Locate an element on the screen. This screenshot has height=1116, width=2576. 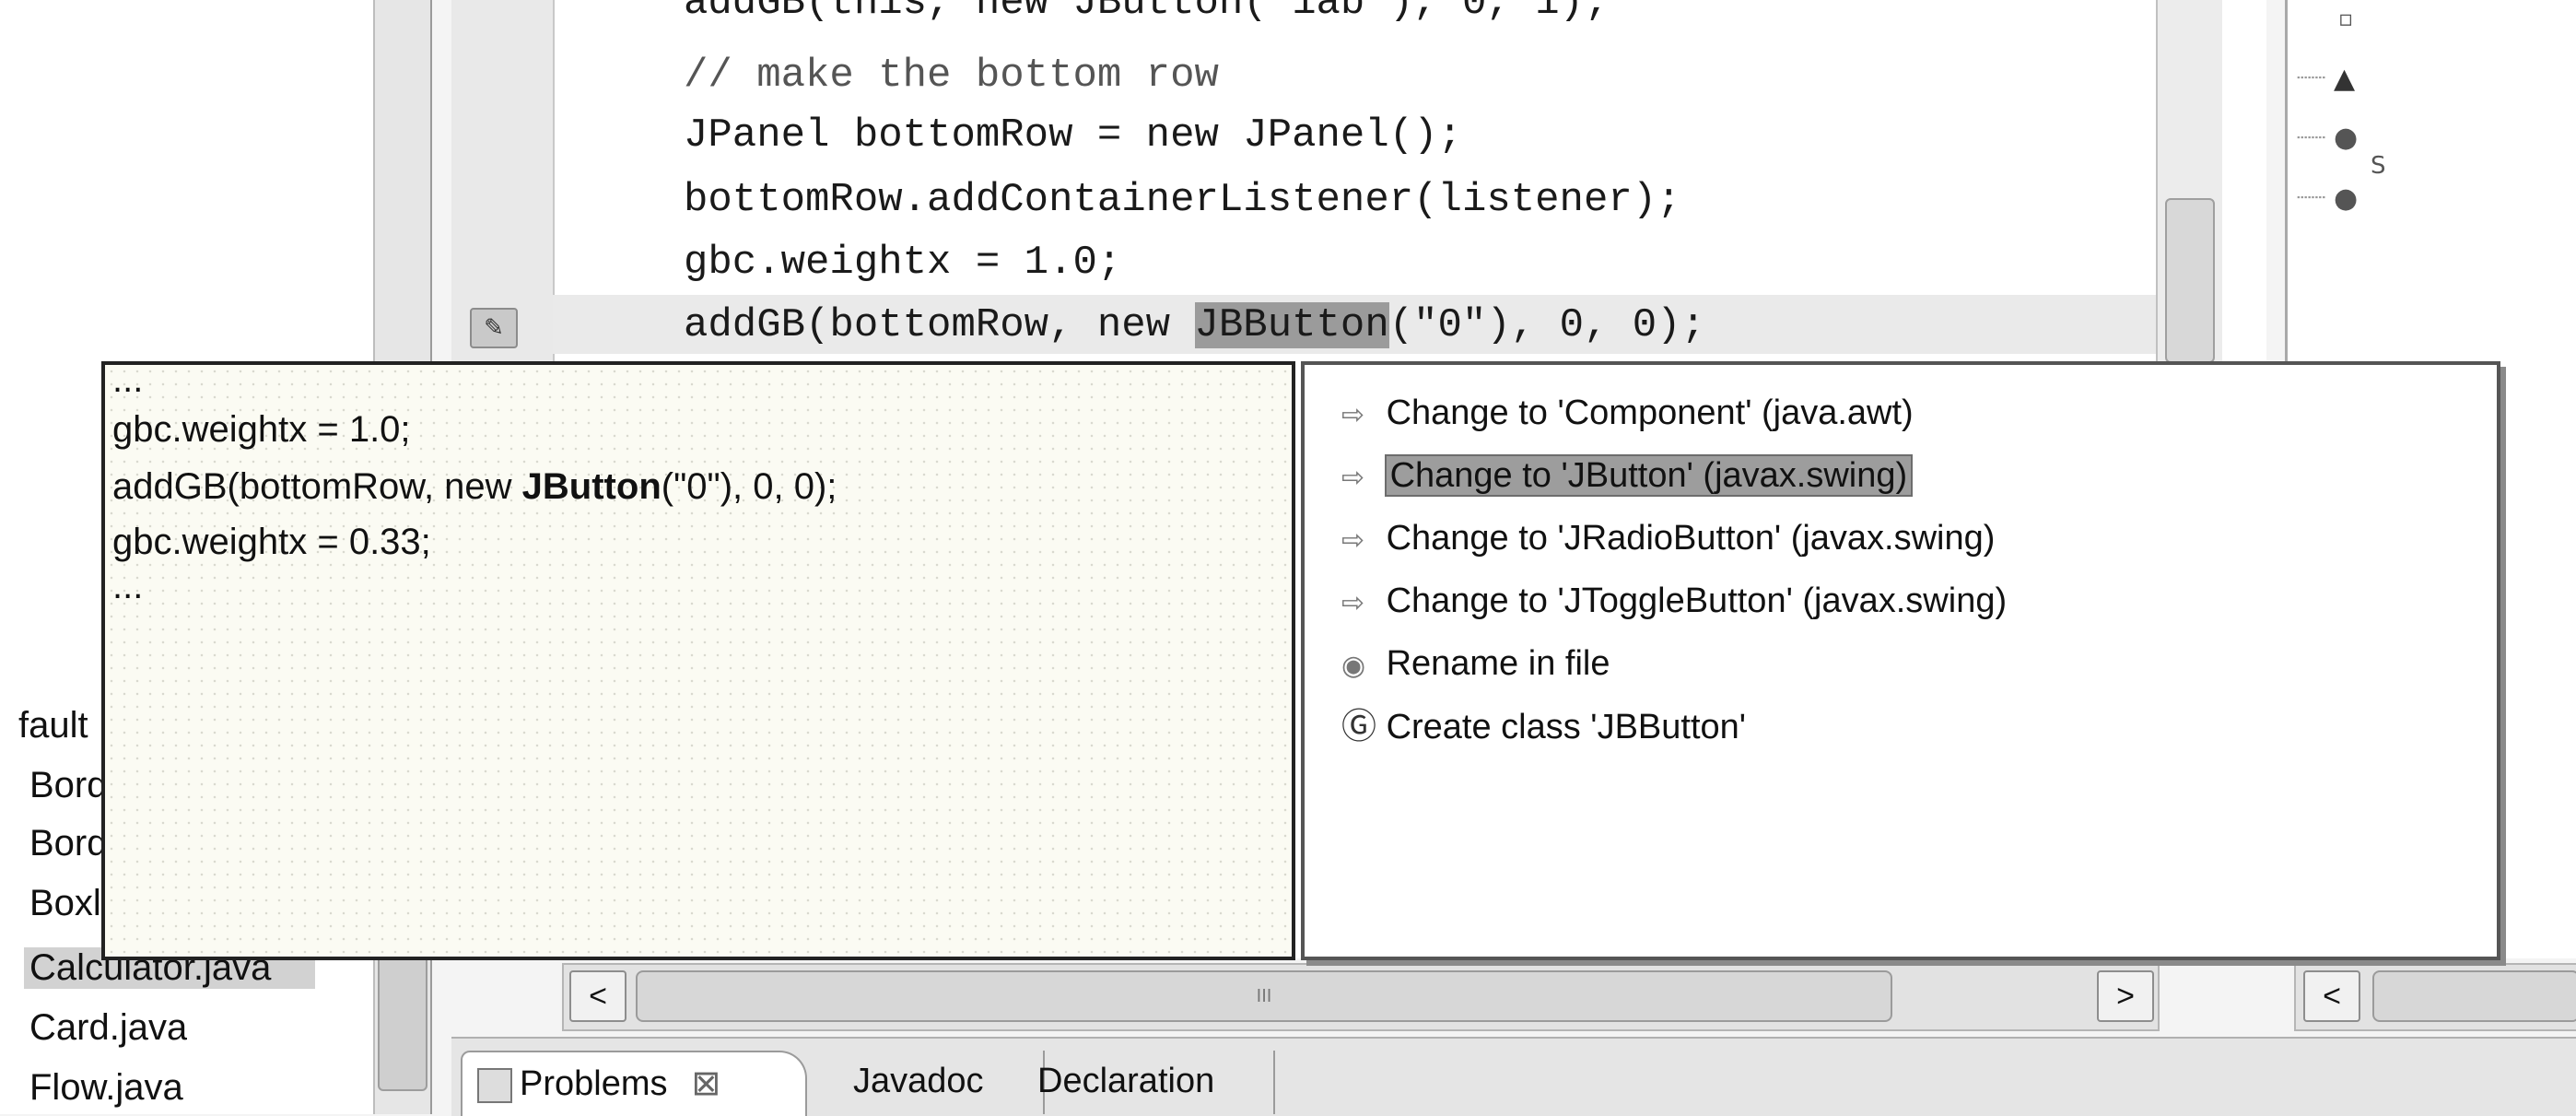
class-icon: Ⓖ is located at coordinates (1359, 726).